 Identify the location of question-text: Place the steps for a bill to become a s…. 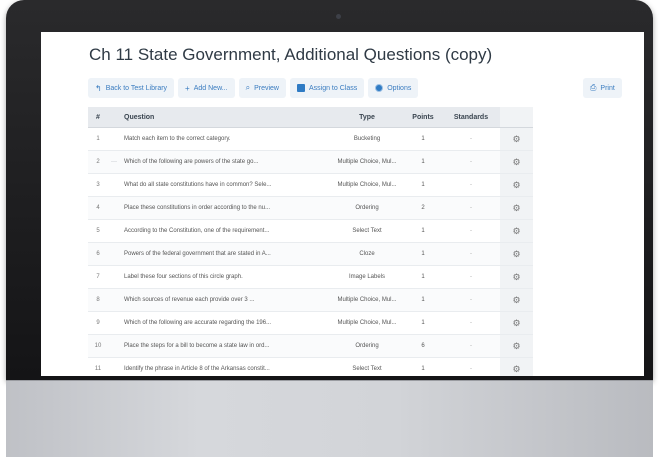
(225, 346).